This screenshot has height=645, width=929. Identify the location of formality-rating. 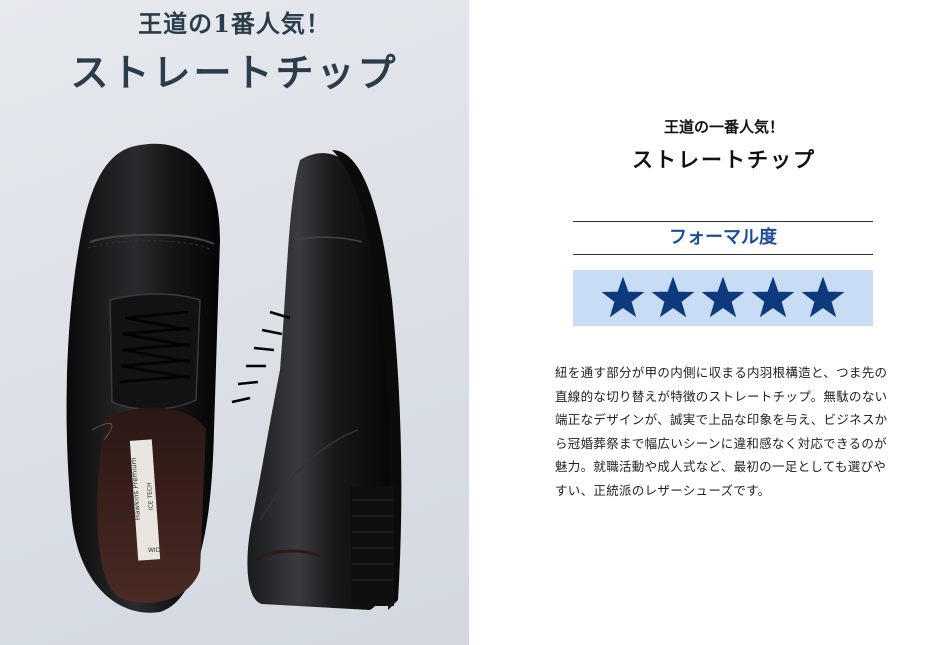
(723, 298).